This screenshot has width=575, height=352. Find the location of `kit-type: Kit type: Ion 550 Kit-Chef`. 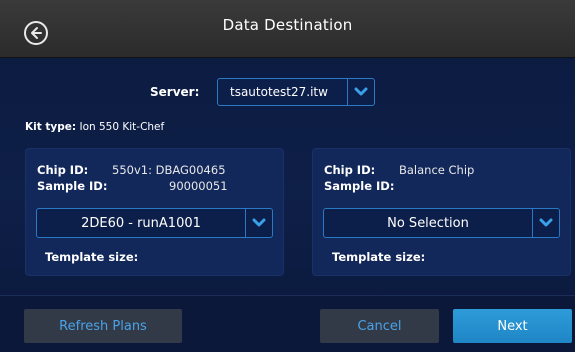

kit-type: Kit type: Ion 550 Kit-Chef is located at coordinates (94, 127).